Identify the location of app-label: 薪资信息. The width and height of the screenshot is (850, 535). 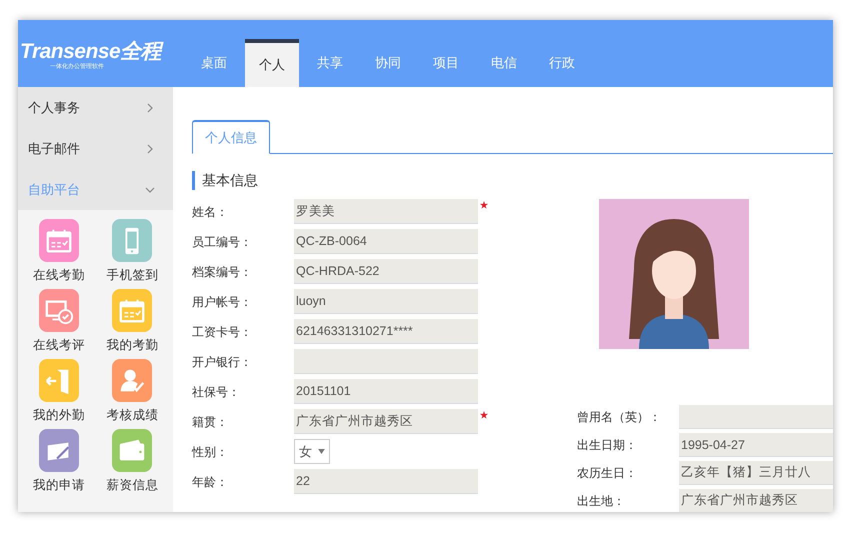
(132, 485).